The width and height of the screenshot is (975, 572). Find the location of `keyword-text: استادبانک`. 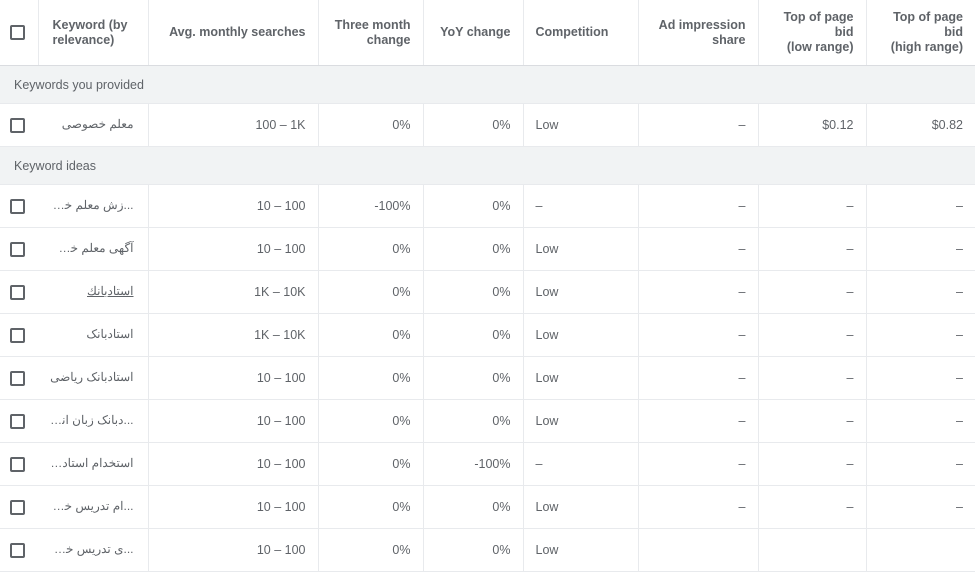

keyword-text: استادبانک is located at coordinates (110, 333).